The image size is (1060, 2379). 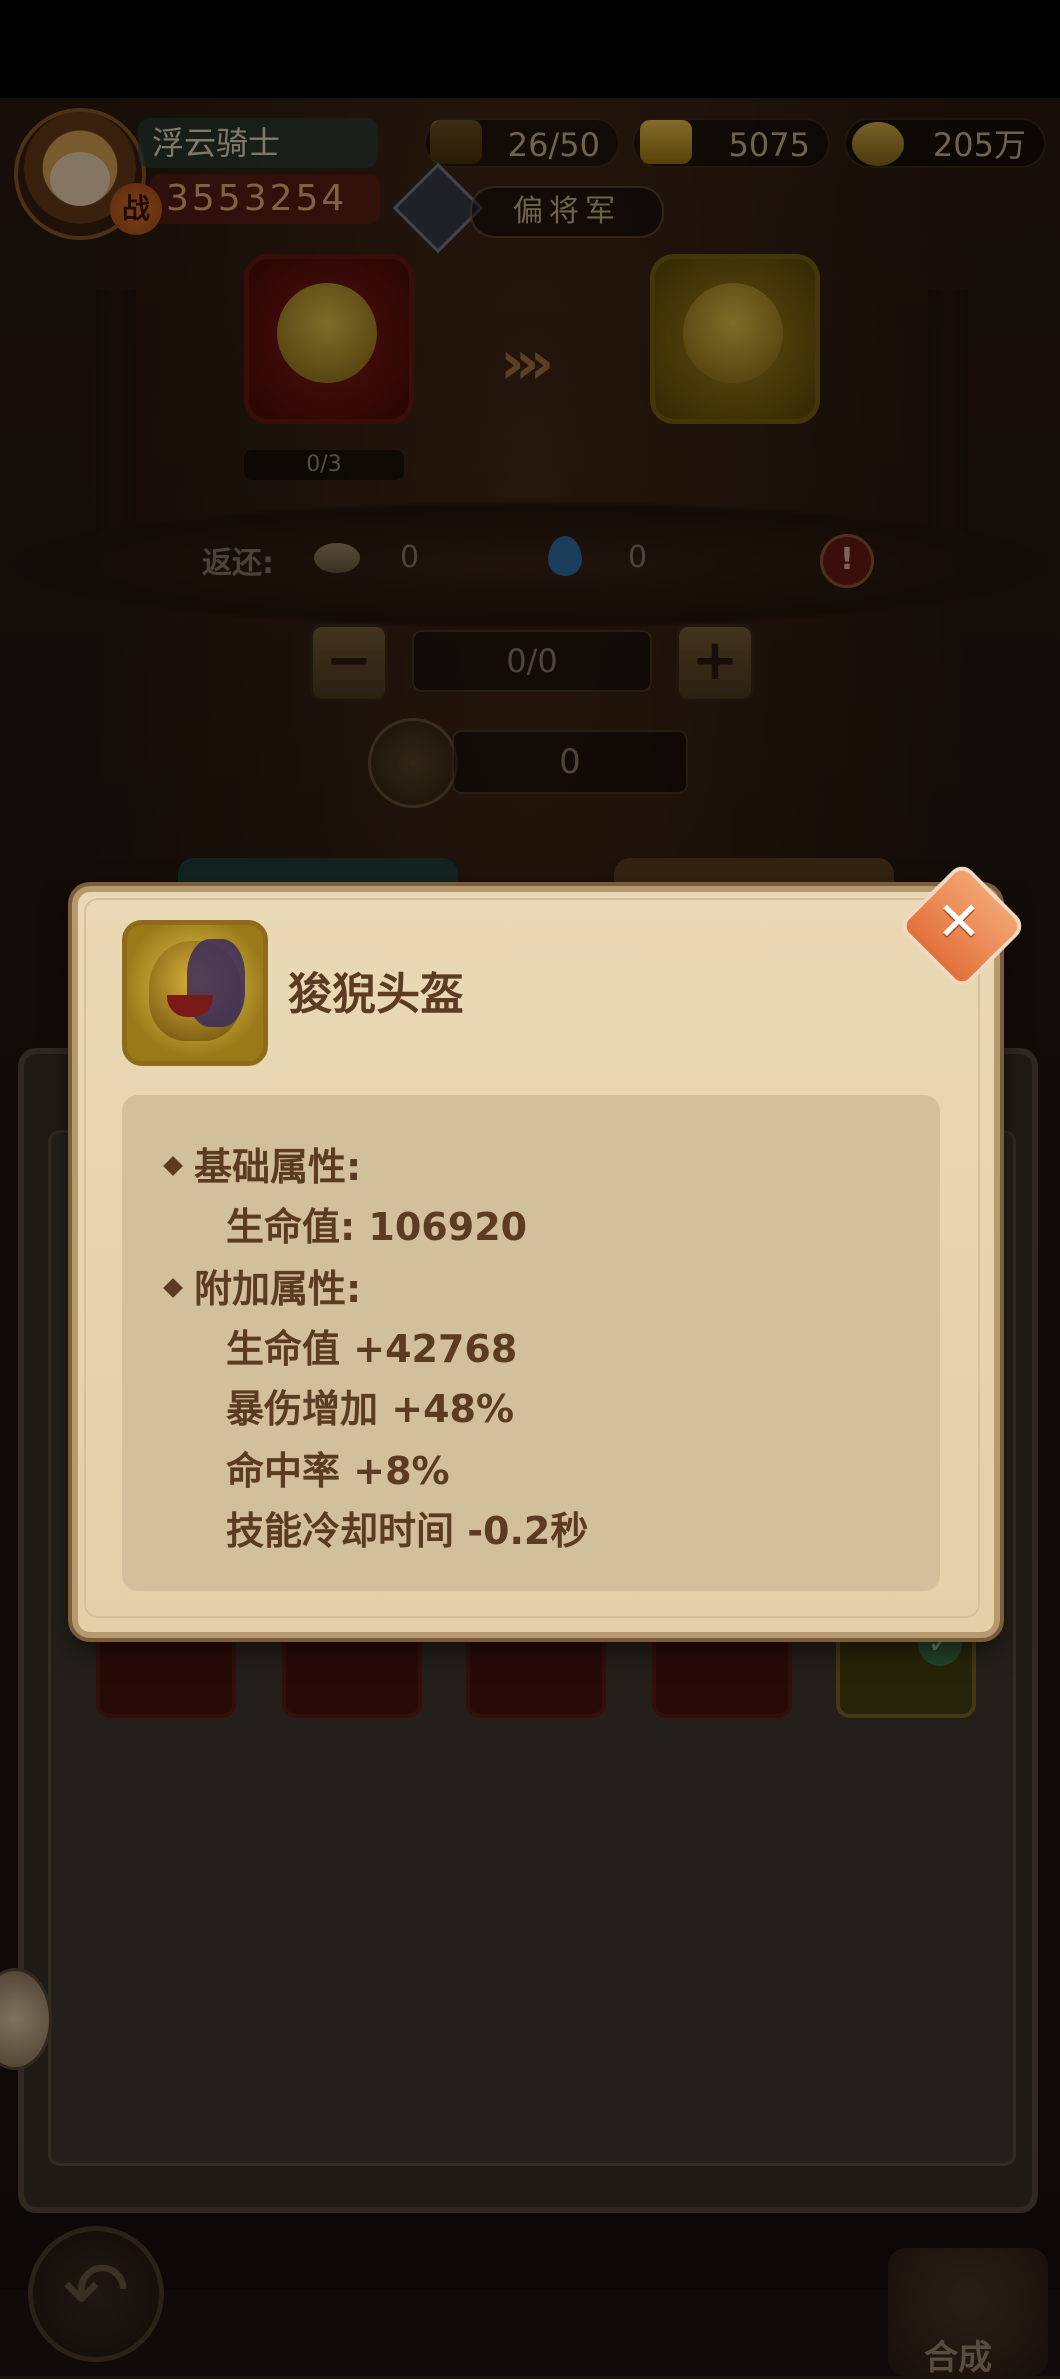 What do you see at coordinates (377, 1227) in the screenshot?
I see `base-stat-line: 生命值: 106920` at bounding box center [377, 1227].